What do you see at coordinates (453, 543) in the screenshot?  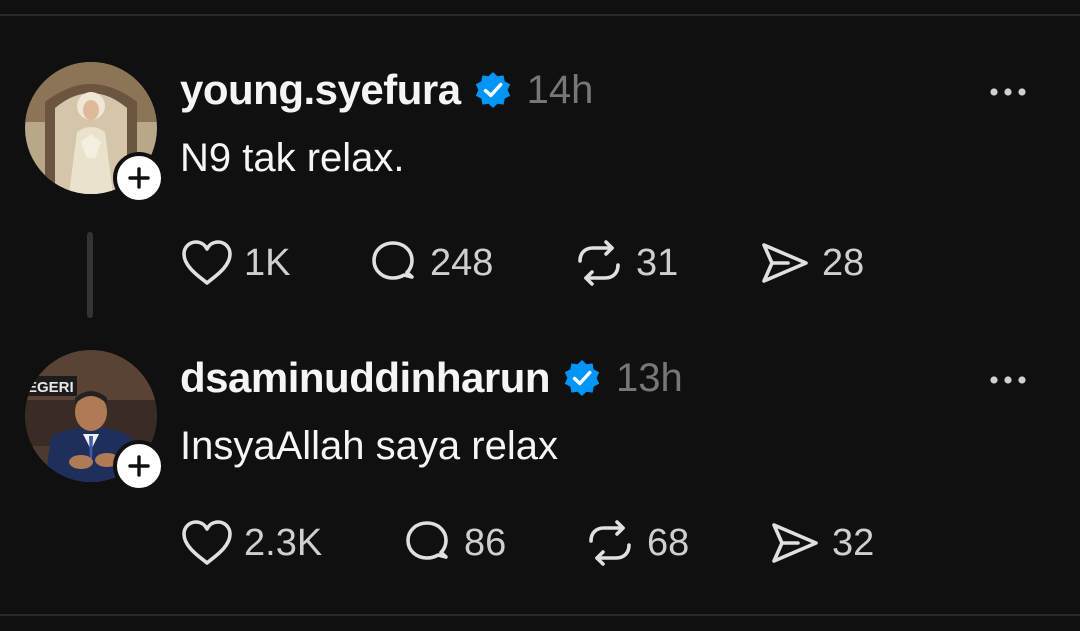 I see `reply-button: 86` at bounding box center [453, 543].